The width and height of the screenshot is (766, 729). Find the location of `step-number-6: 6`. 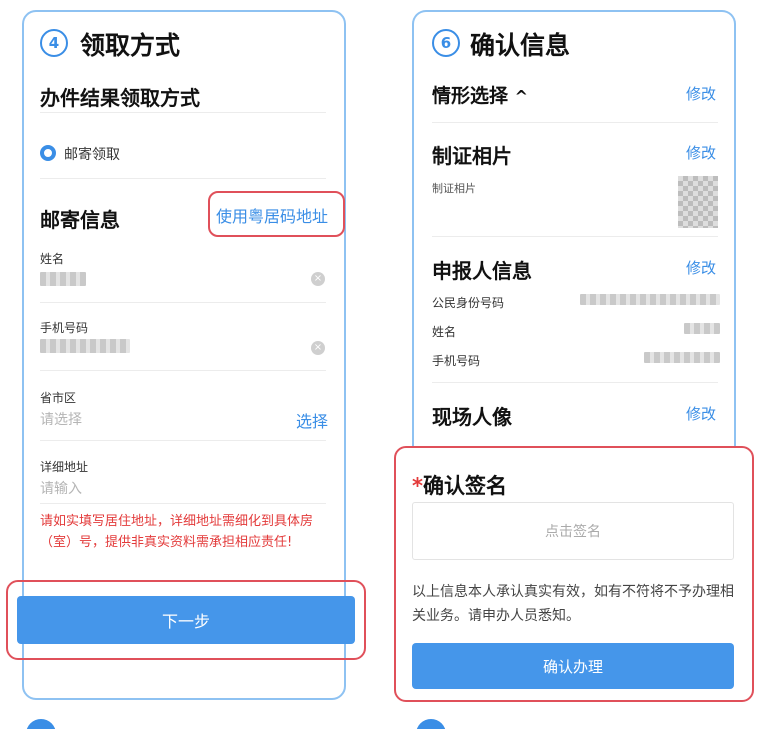

step-number-6: 6 is located at coordinates (446, 43).